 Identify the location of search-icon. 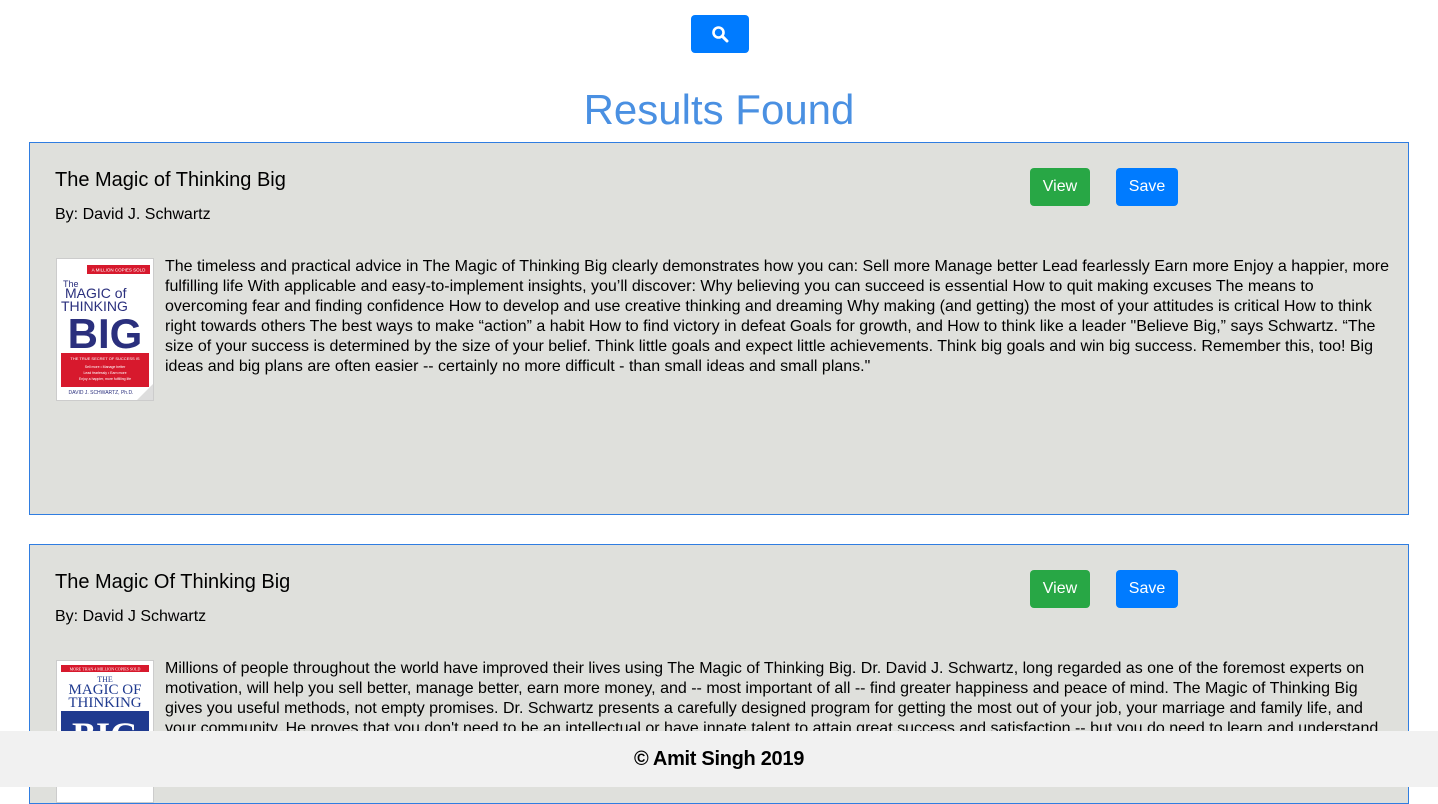
(720, 34).